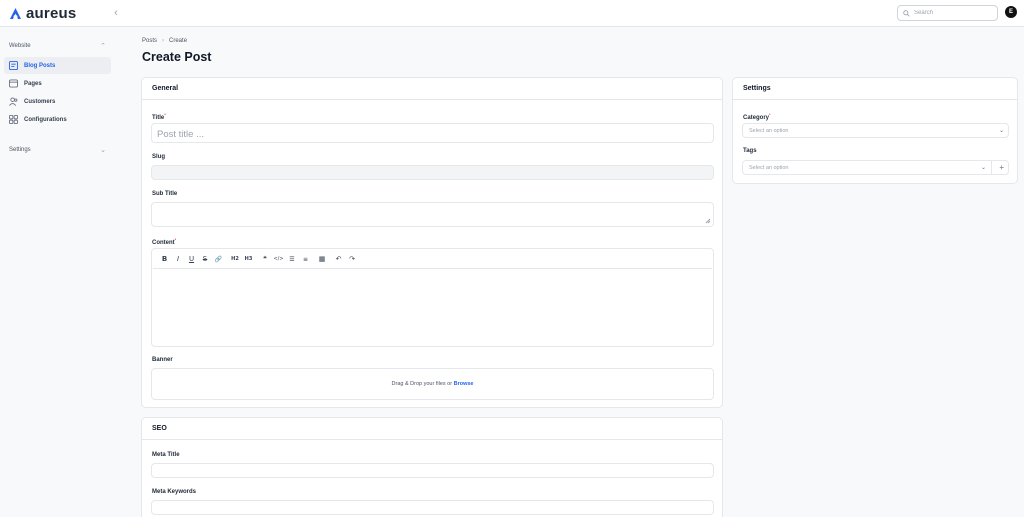 The image size is (1024, 517). I want to click on category-select: Select an option ⌄, so click(875, 130).